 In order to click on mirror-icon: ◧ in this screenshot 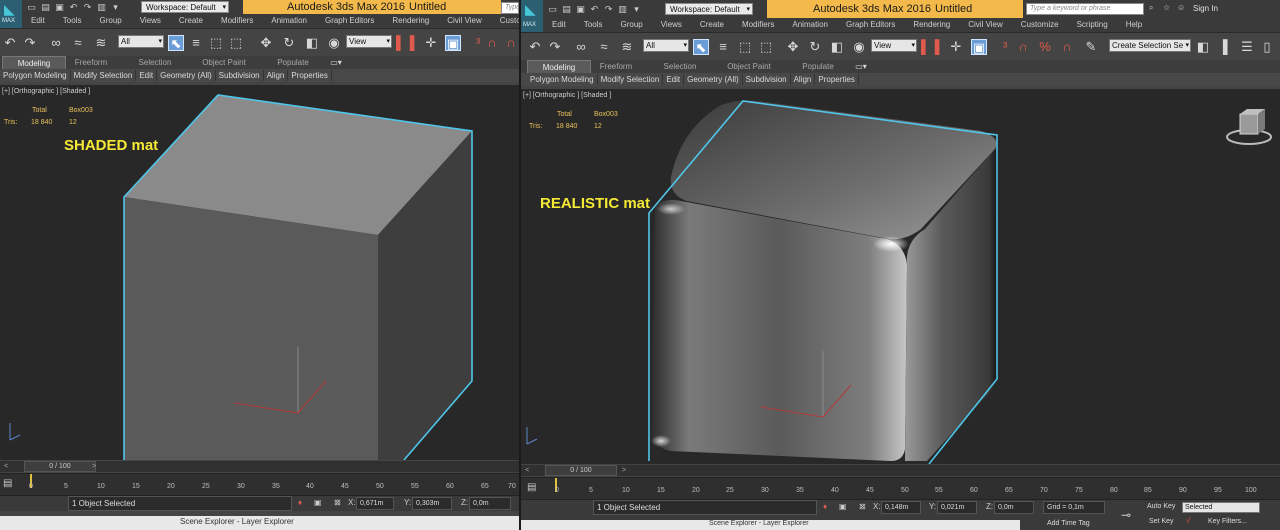, I will do `click(1203, 47)`.